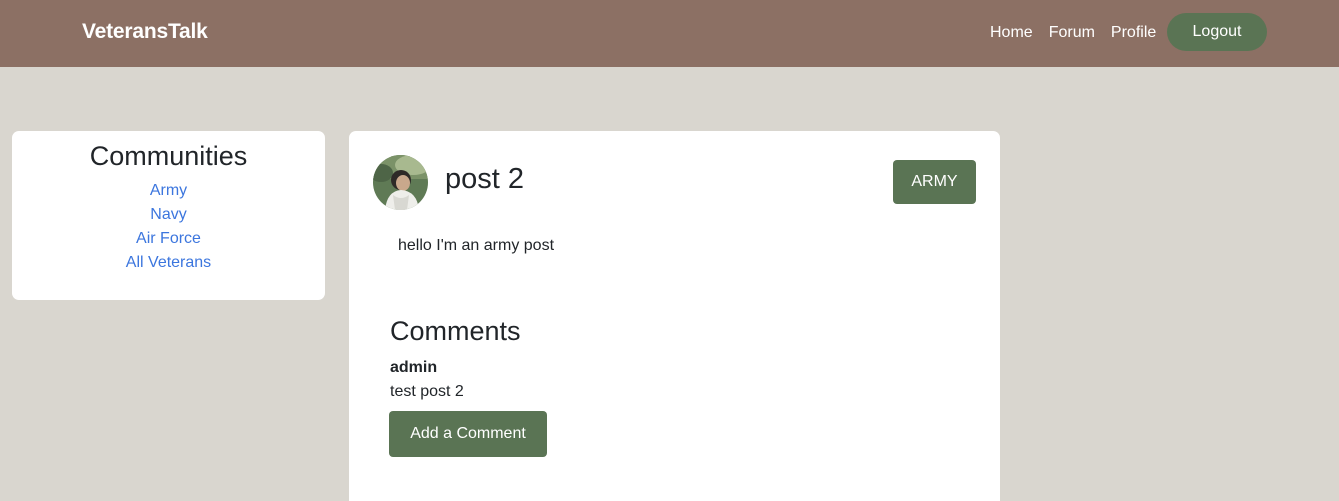  Describe the element at coordinates (145, 32) in the screenshot. I see `brand-logo: VeteransTalk` at that location.